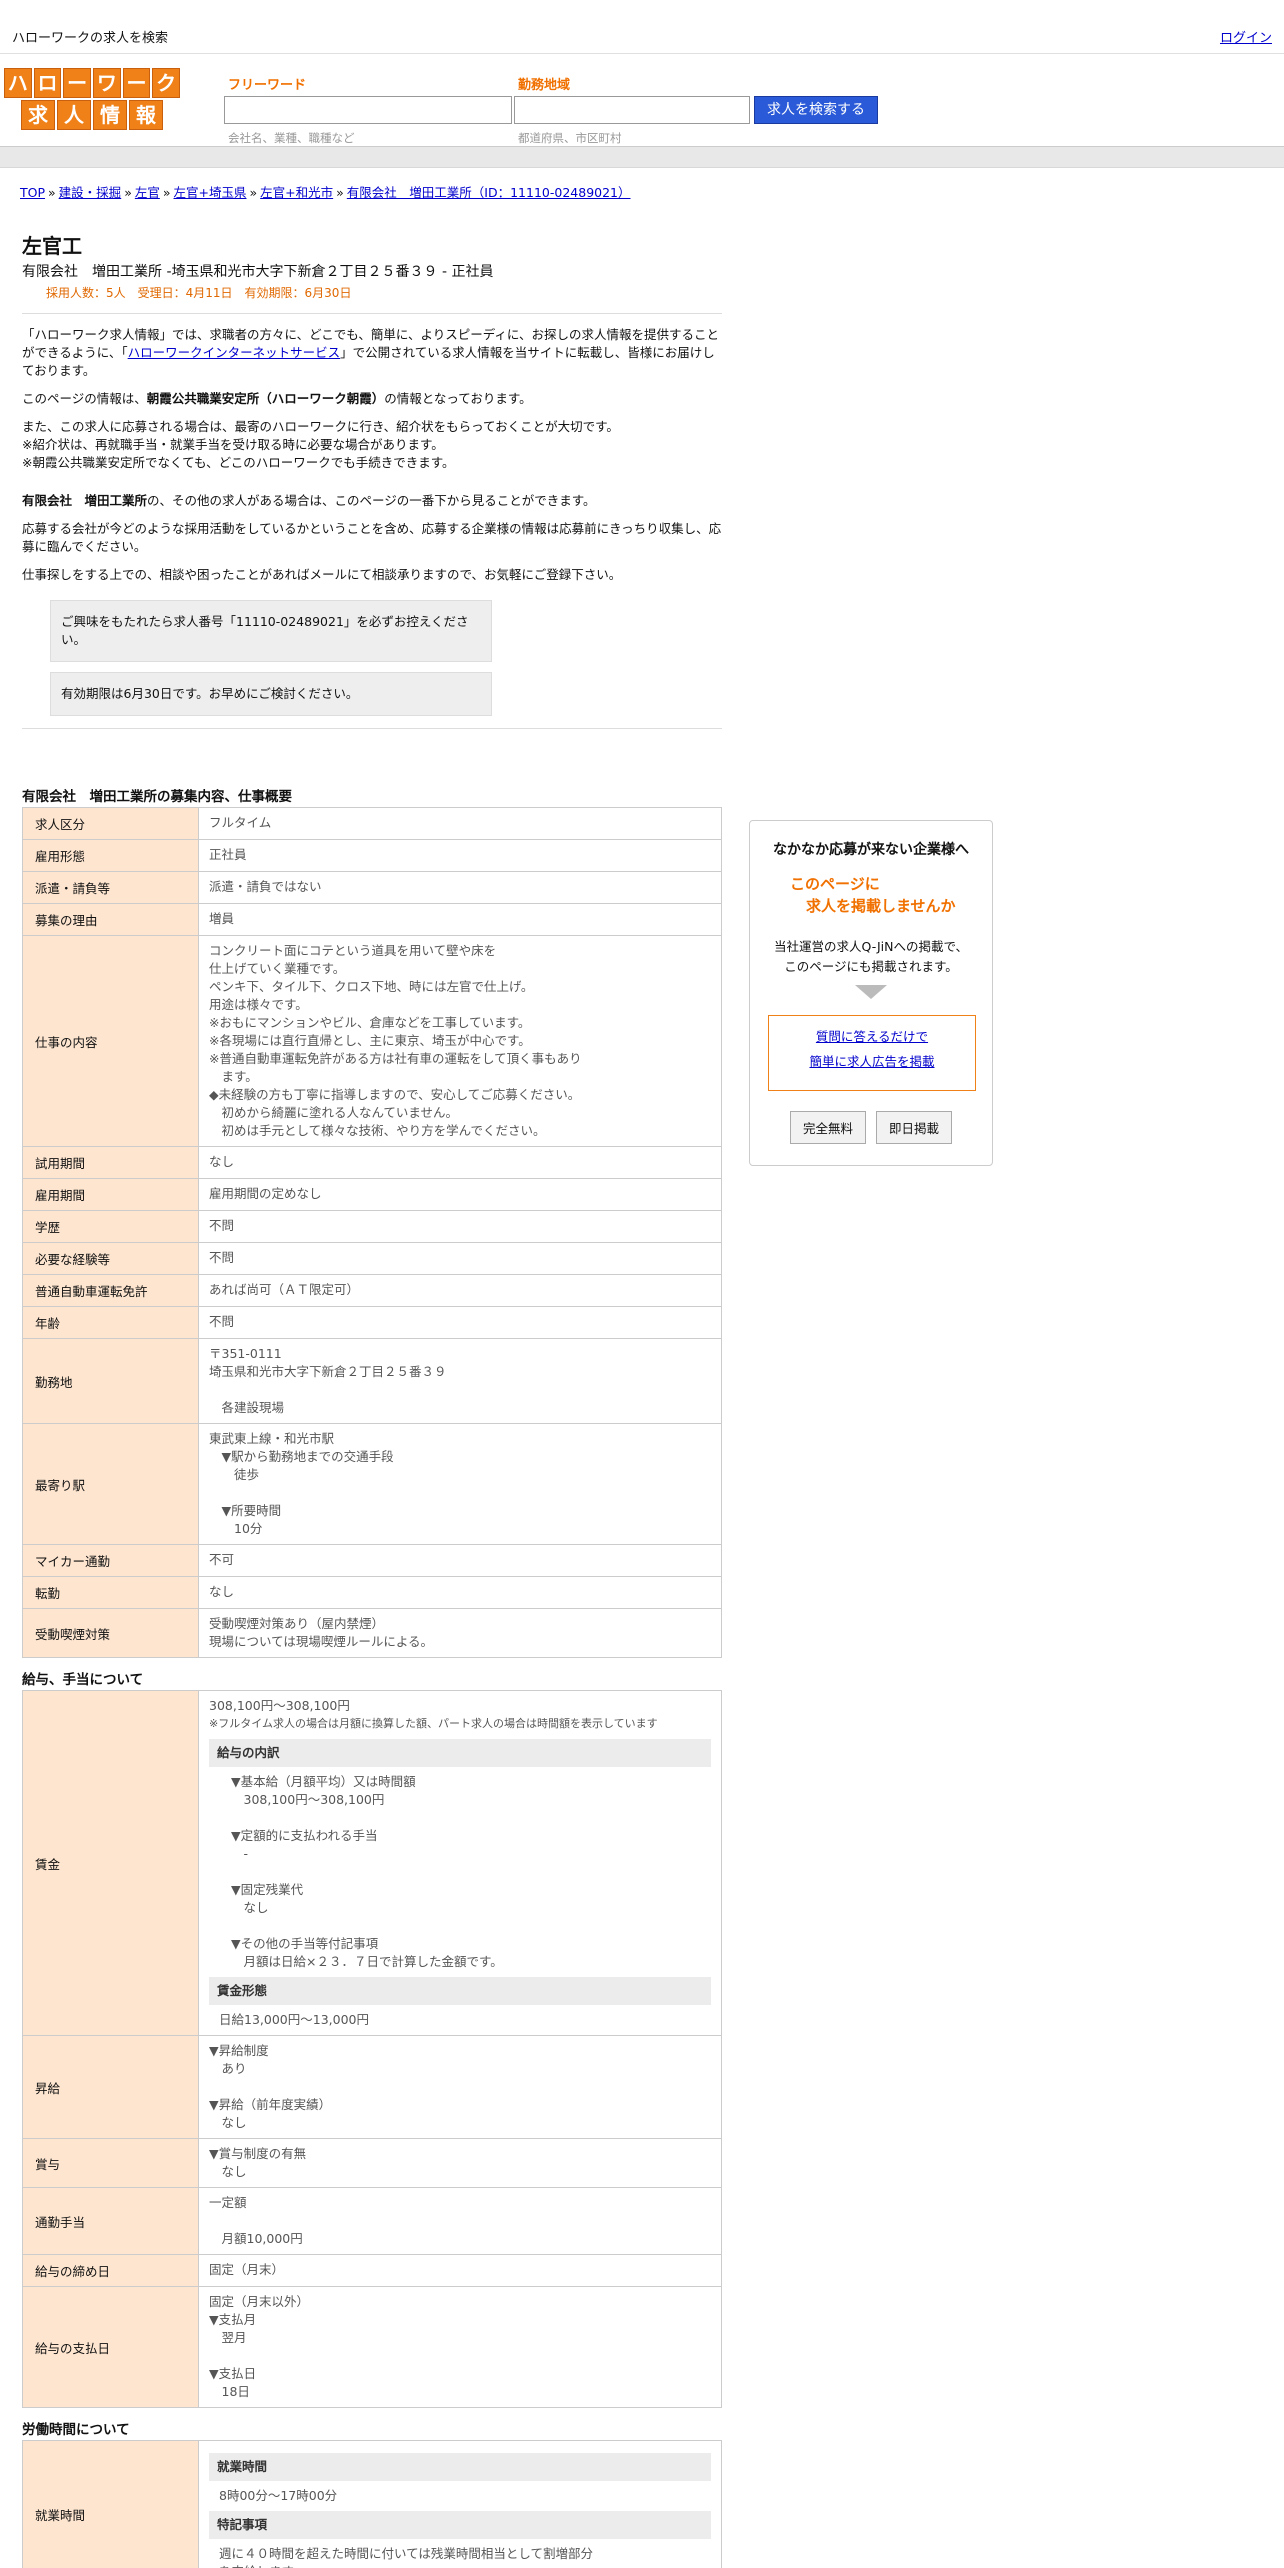  What do you see at coordinates (110, 887) in the screenshot?
I see `row-key: 派遣・請負等` at bounding box center [110, 887].